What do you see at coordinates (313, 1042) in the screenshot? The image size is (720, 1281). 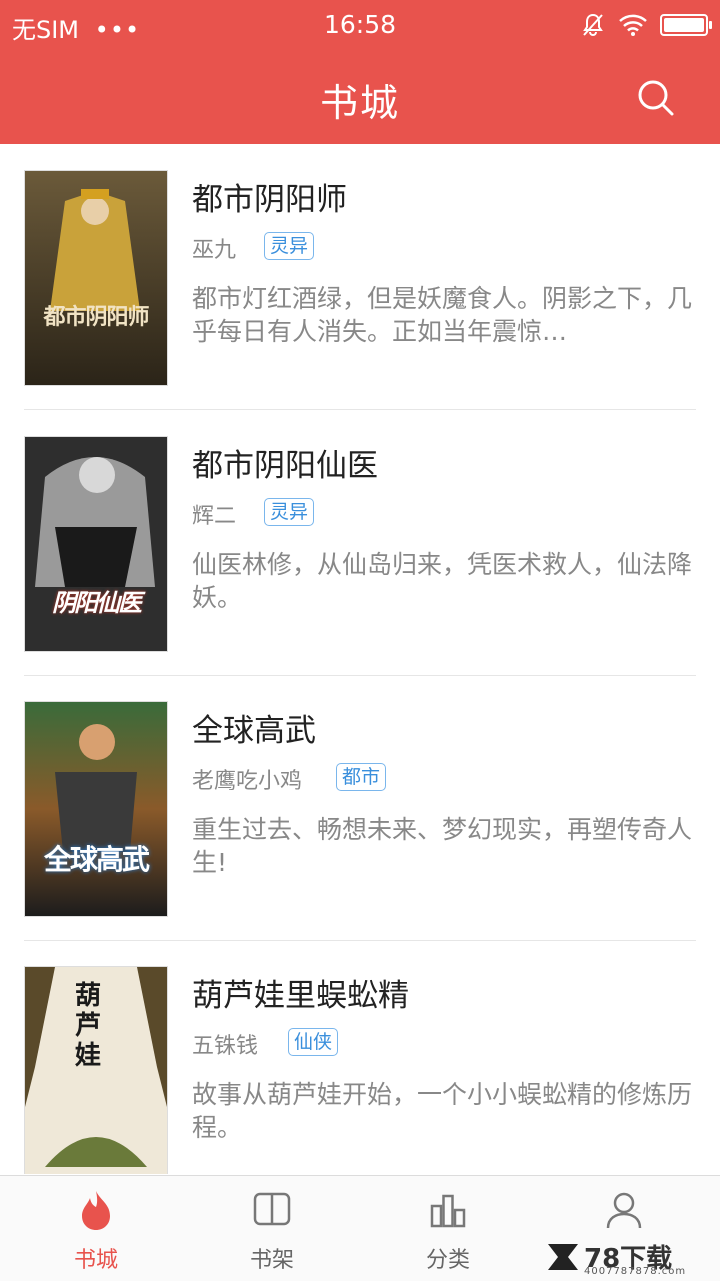 I see `genre-tag: 仙侠` at bounding box center [313, 1042].